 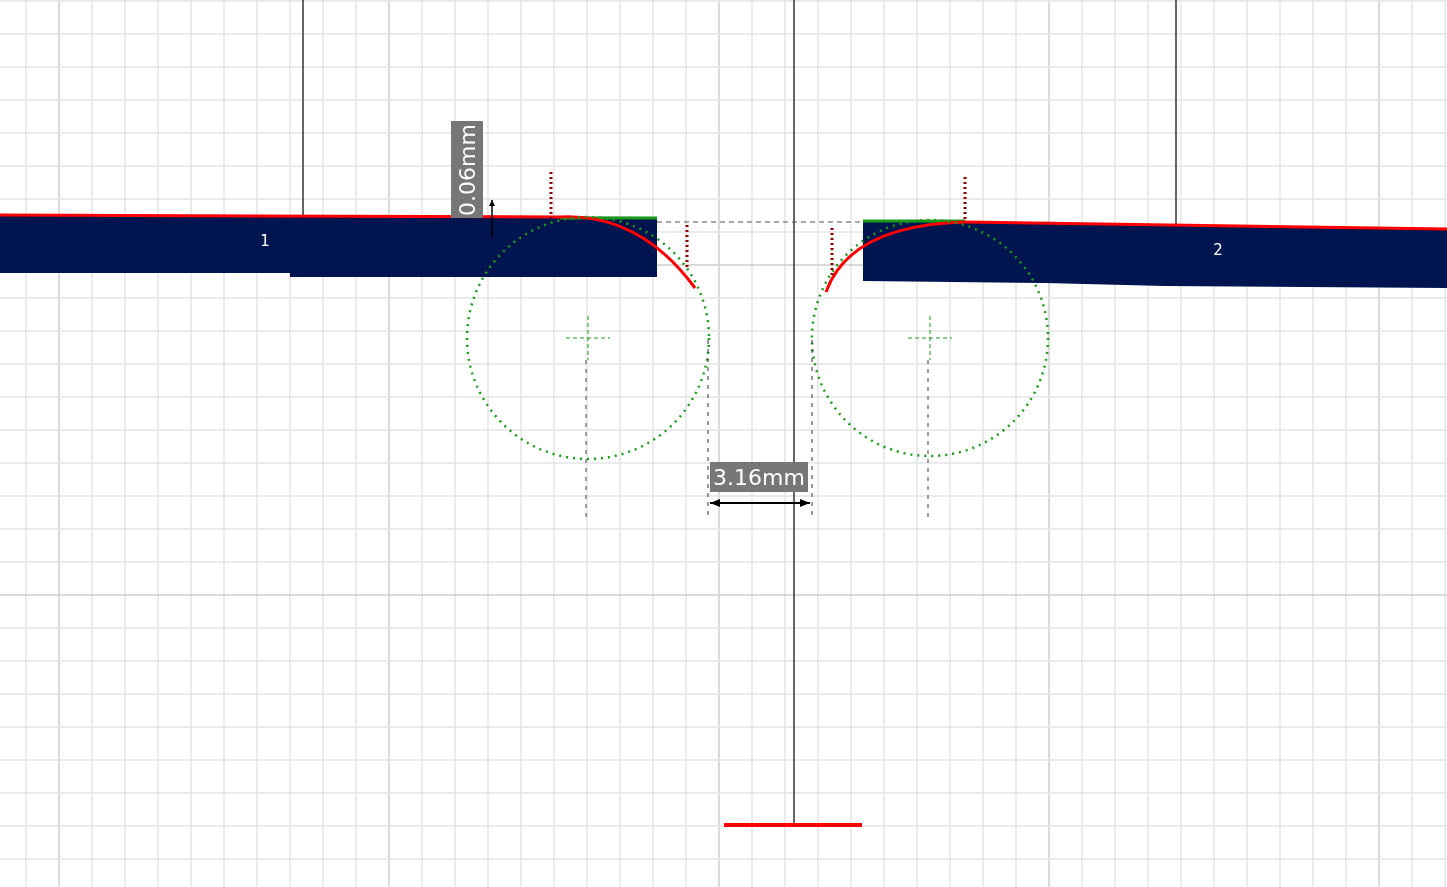 I want to click on part-label: 1, so click(x=265, y=241).